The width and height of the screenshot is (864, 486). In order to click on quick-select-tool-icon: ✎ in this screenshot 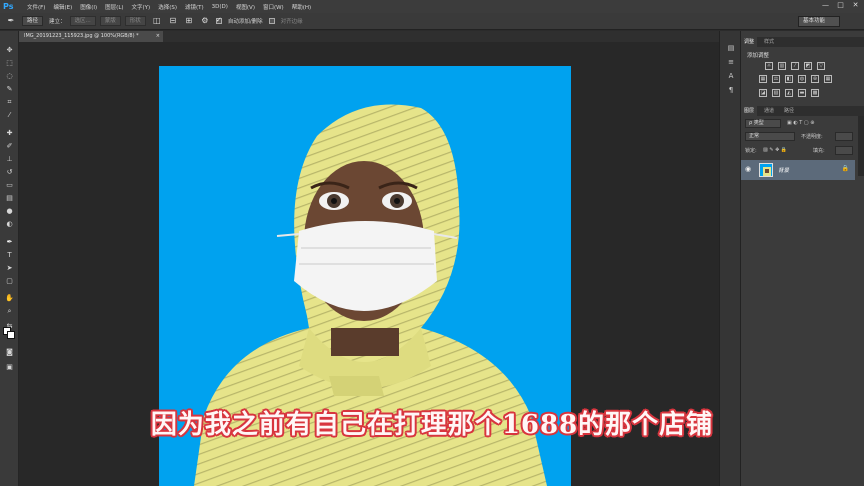, I will do `click(9, 89)`.